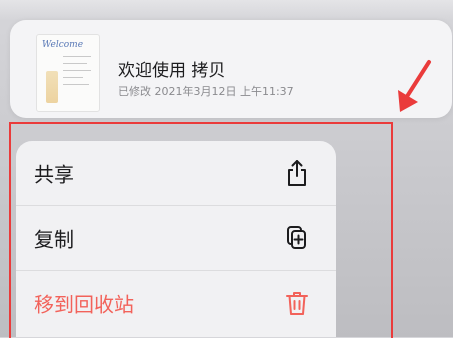 This screenshot has width=453, height=338. I want to click on thumbnail-illustration, so click(52, 87).